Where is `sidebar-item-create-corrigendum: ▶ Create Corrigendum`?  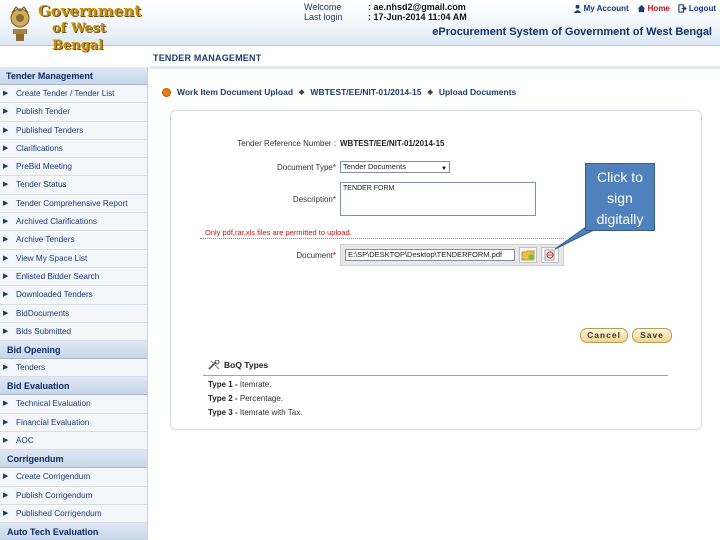
sidebar-item-create-corrigendum: ▶ Create Corrigendum is located at coordinates (73, 477).